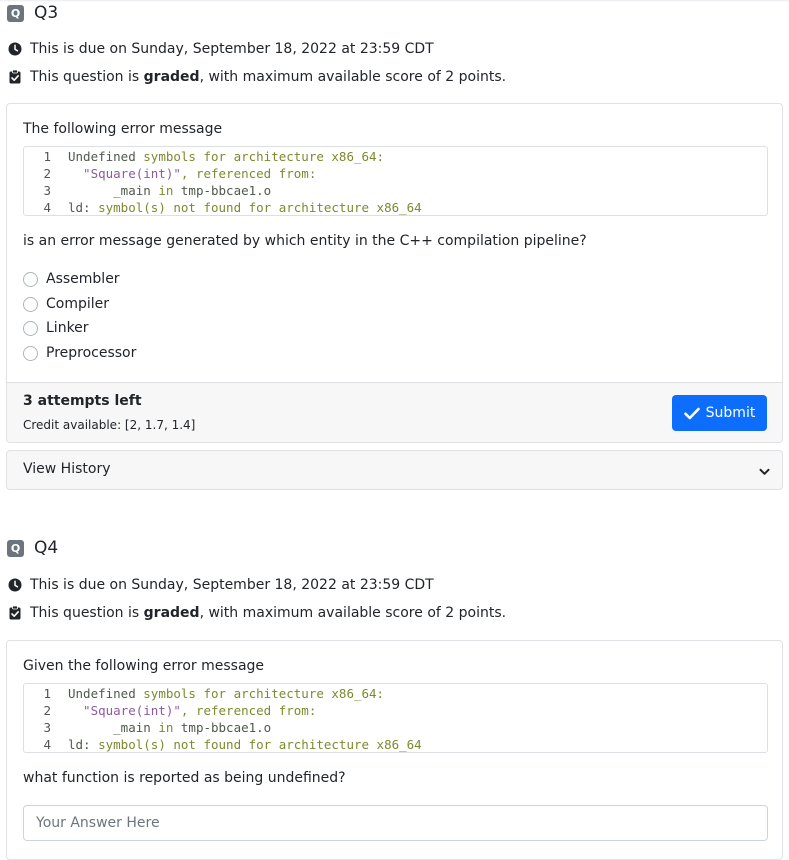  I want to click on question-prompt: Given the following error message, so click(144, 666).